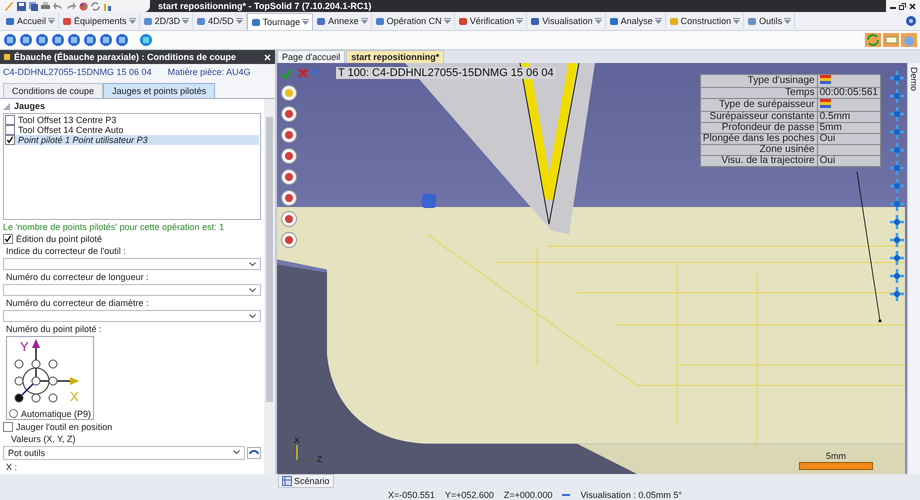 The image size is (920, 500). I want to click on checkbox-label: Édition du point piloté, so click(59, 239).